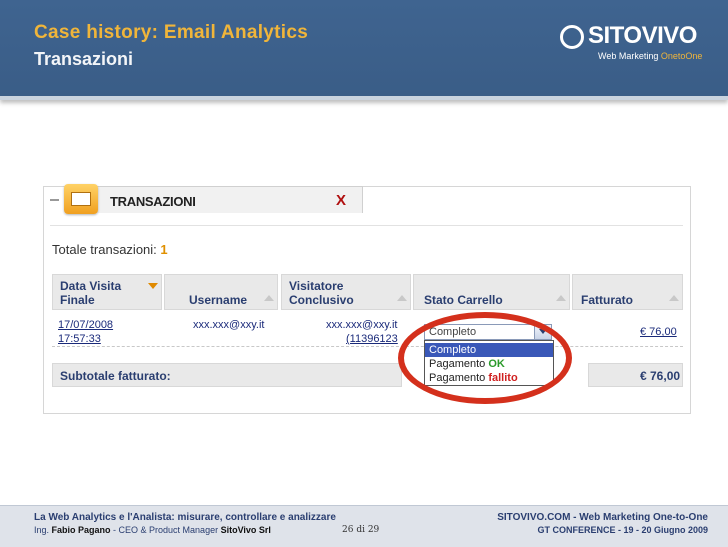  What do you see at coordinates (107, 292) in the screenshot?
I see `col-header-date: Data Visita Finale` at bounding box center [107, 292].